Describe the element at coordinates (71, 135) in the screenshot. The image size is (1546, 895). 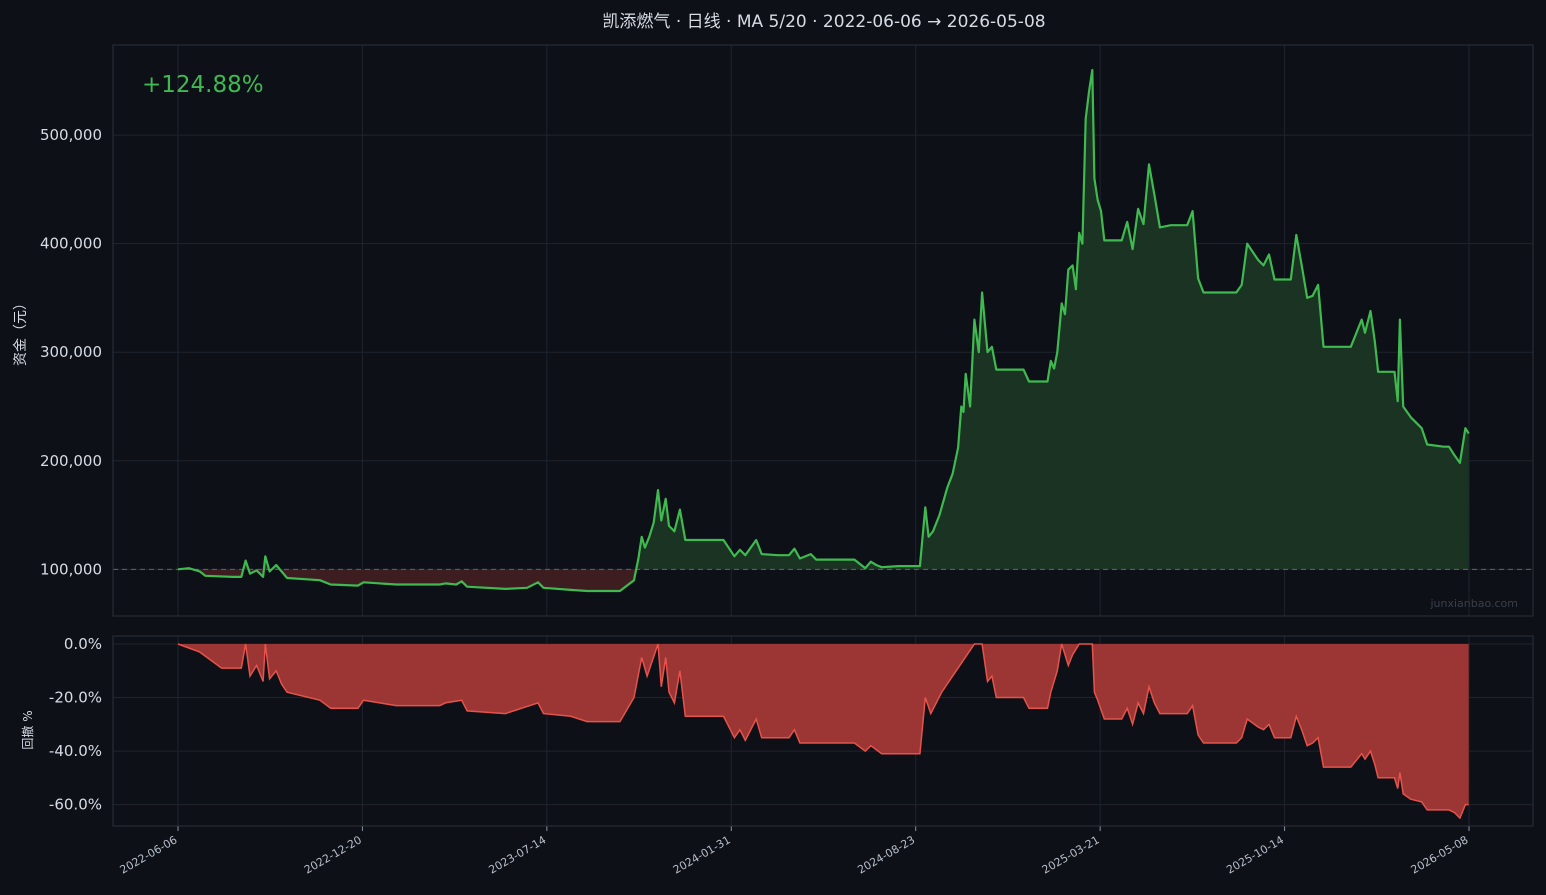
I see `equity-y-tick-label: 500,000` at that location.